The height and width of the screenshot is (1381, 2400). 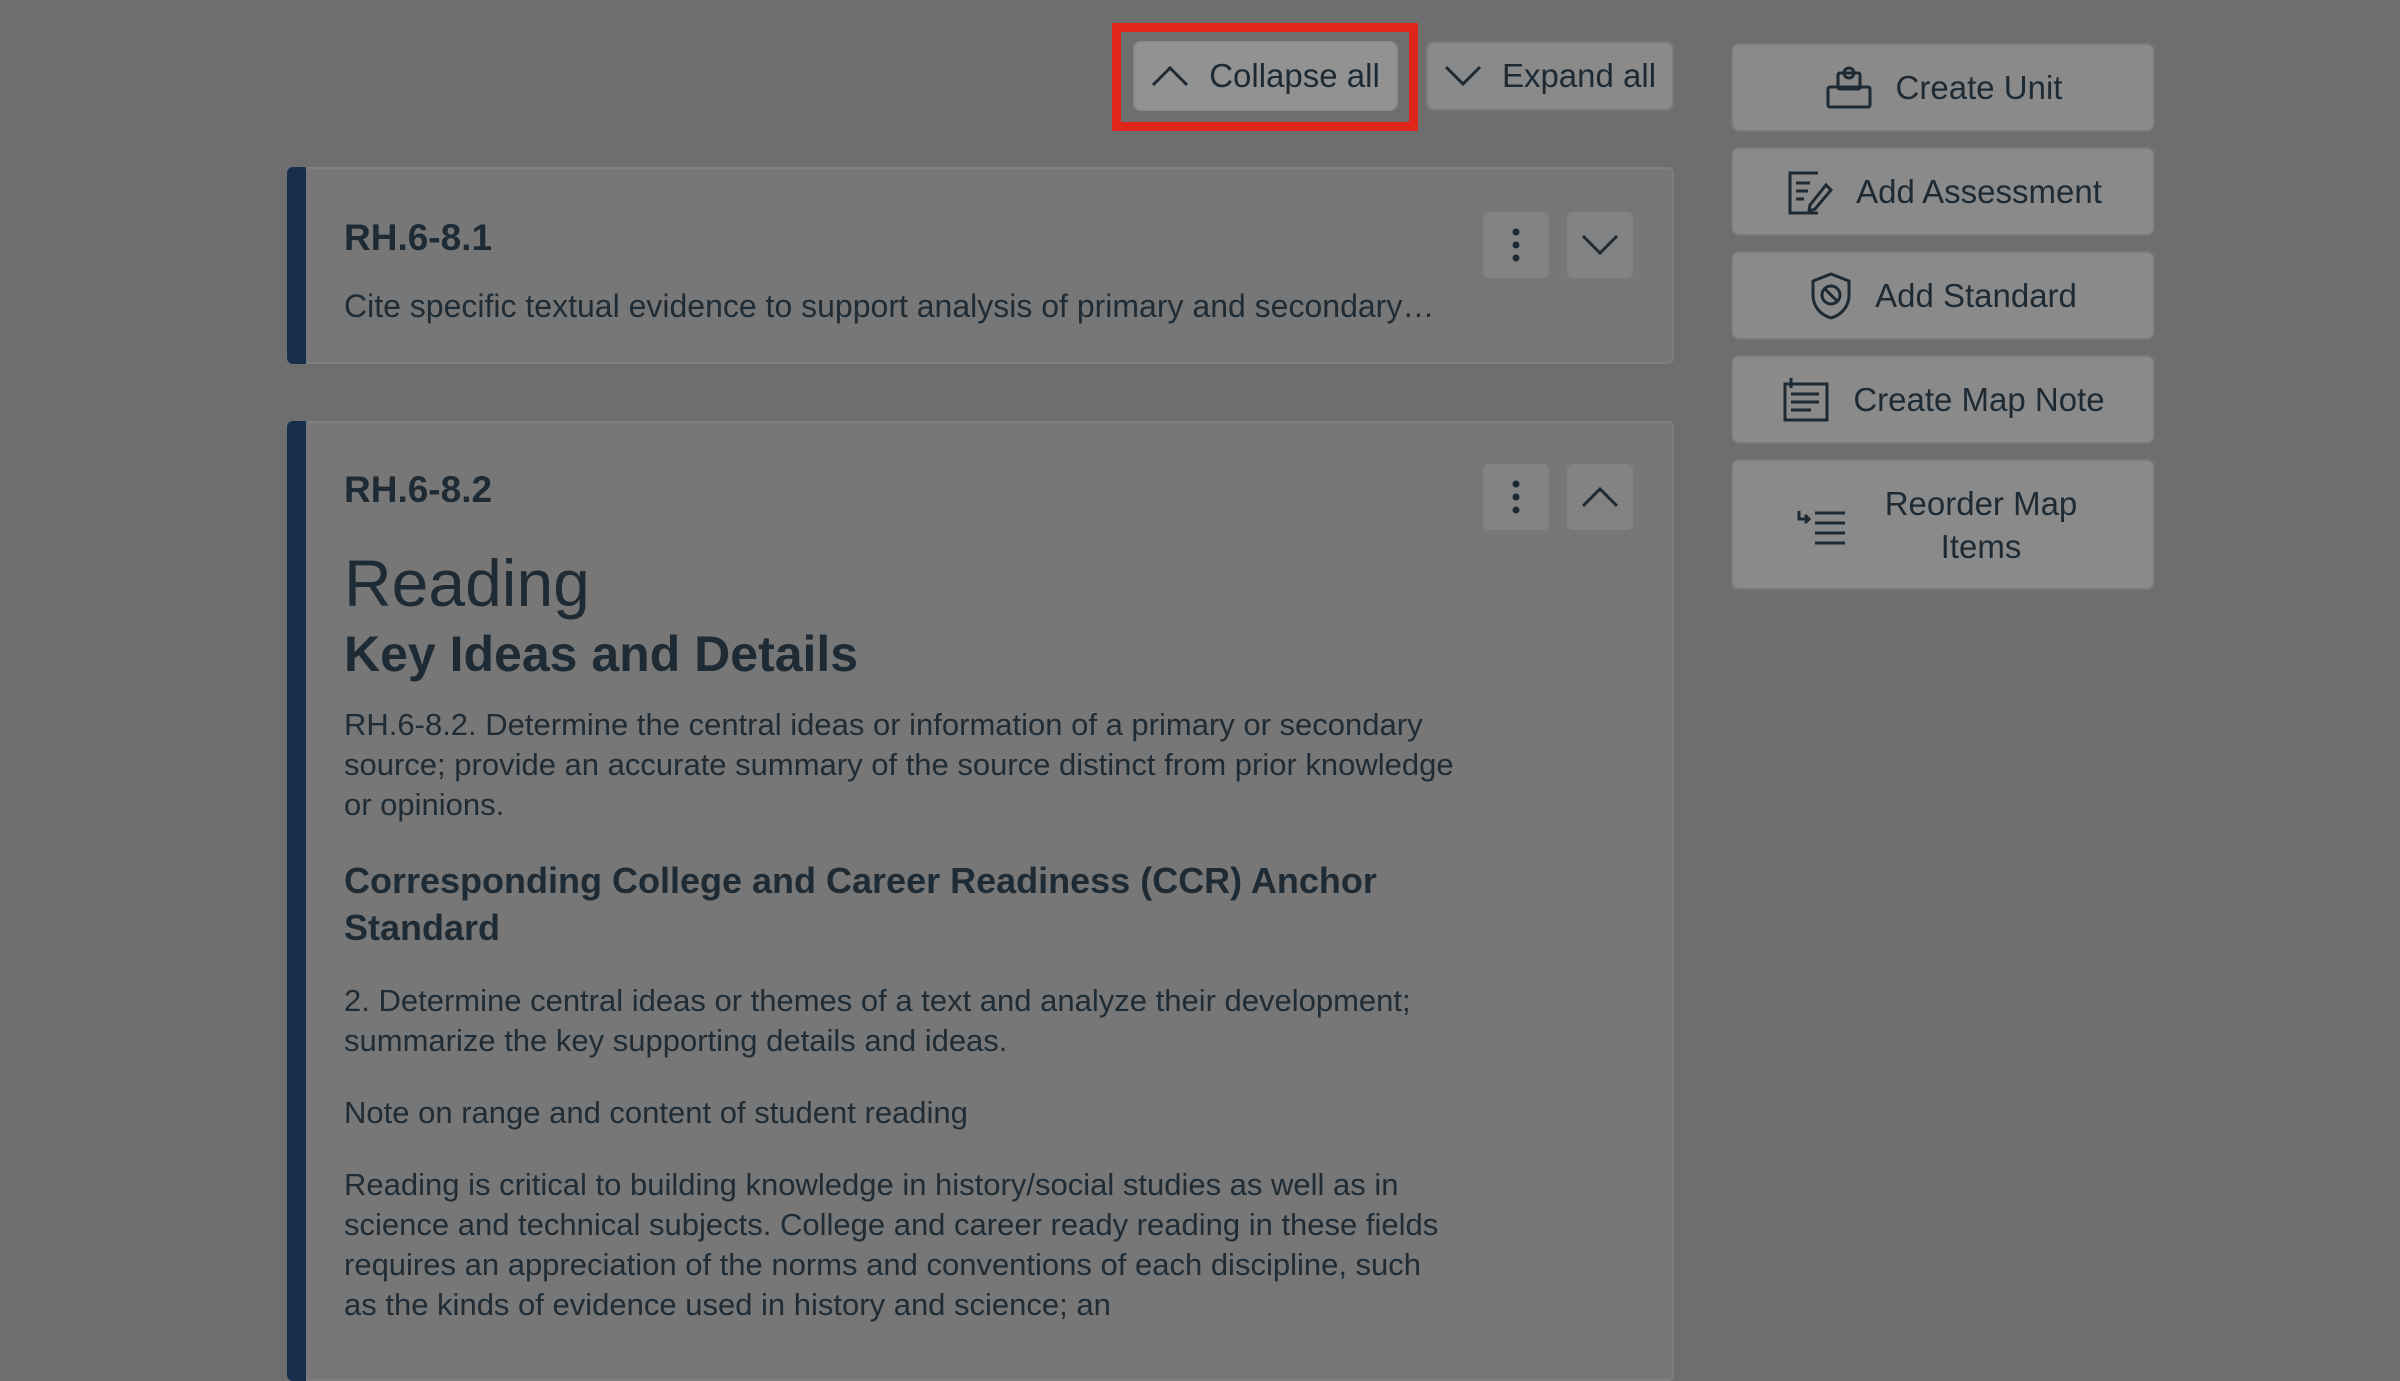 I want to click on standard-code: RH.6-8.1, so click(x=418, y=237).